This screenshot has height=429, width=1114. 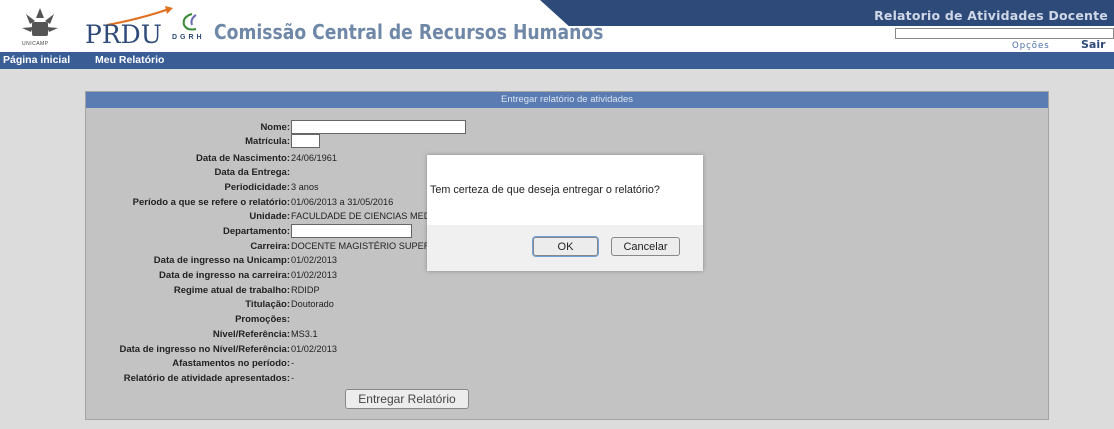 What do you see at coordinates (251, 334) in the screenshot?
I see `field-label: Nível/Referência:` at bounding box center [251, 334].